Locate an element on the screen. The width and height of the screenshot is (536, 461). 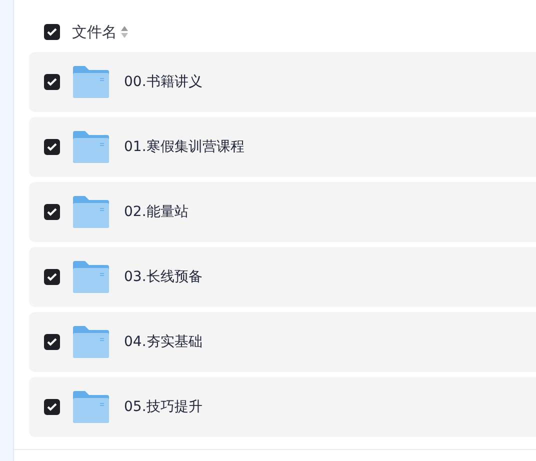
file-row: 05.技巧提升 is located at coordinates (282, 407).